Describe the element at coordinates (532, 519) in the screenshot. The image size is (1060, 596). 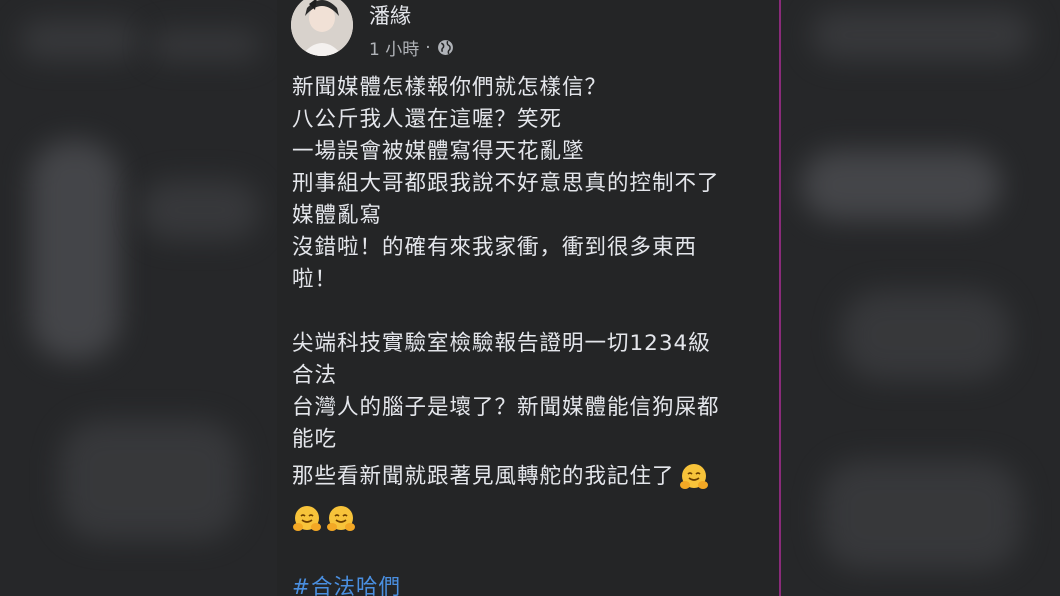
I see `emoji-row` at that location.